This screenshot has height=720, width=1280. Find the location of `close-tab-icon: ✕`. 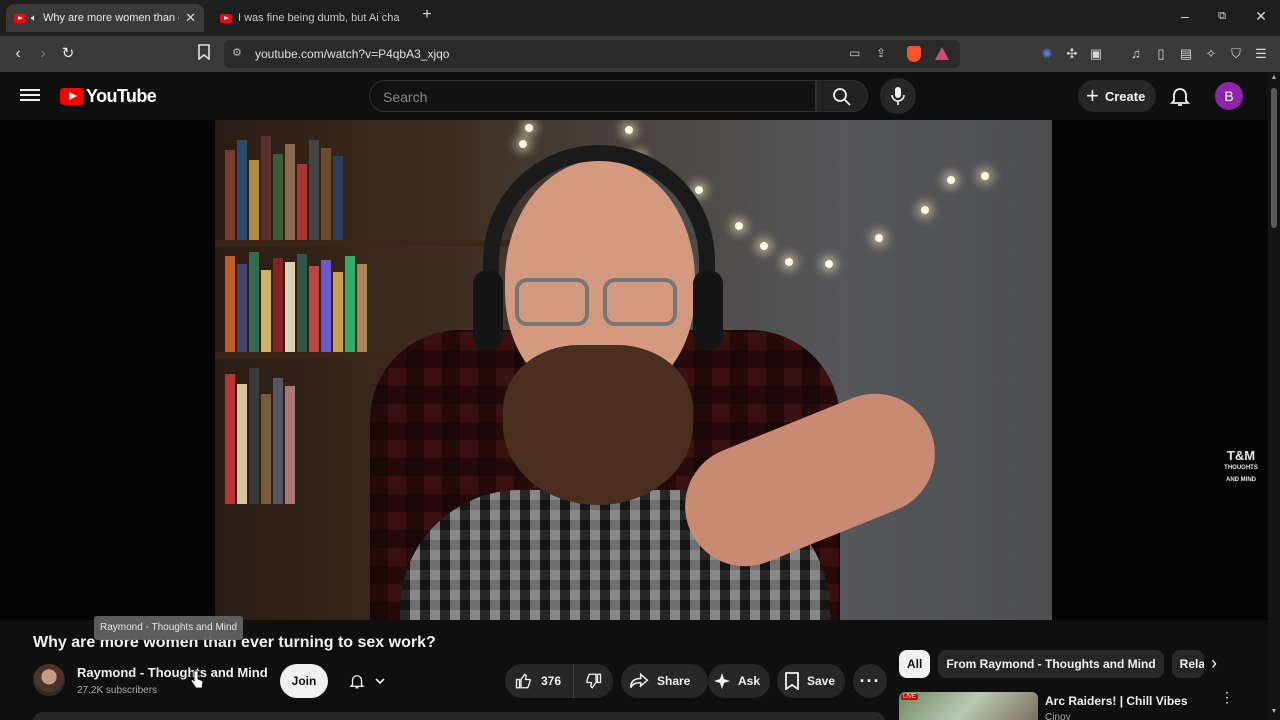

close-tab-icon: ✕ is located at coordinates (190, 18).